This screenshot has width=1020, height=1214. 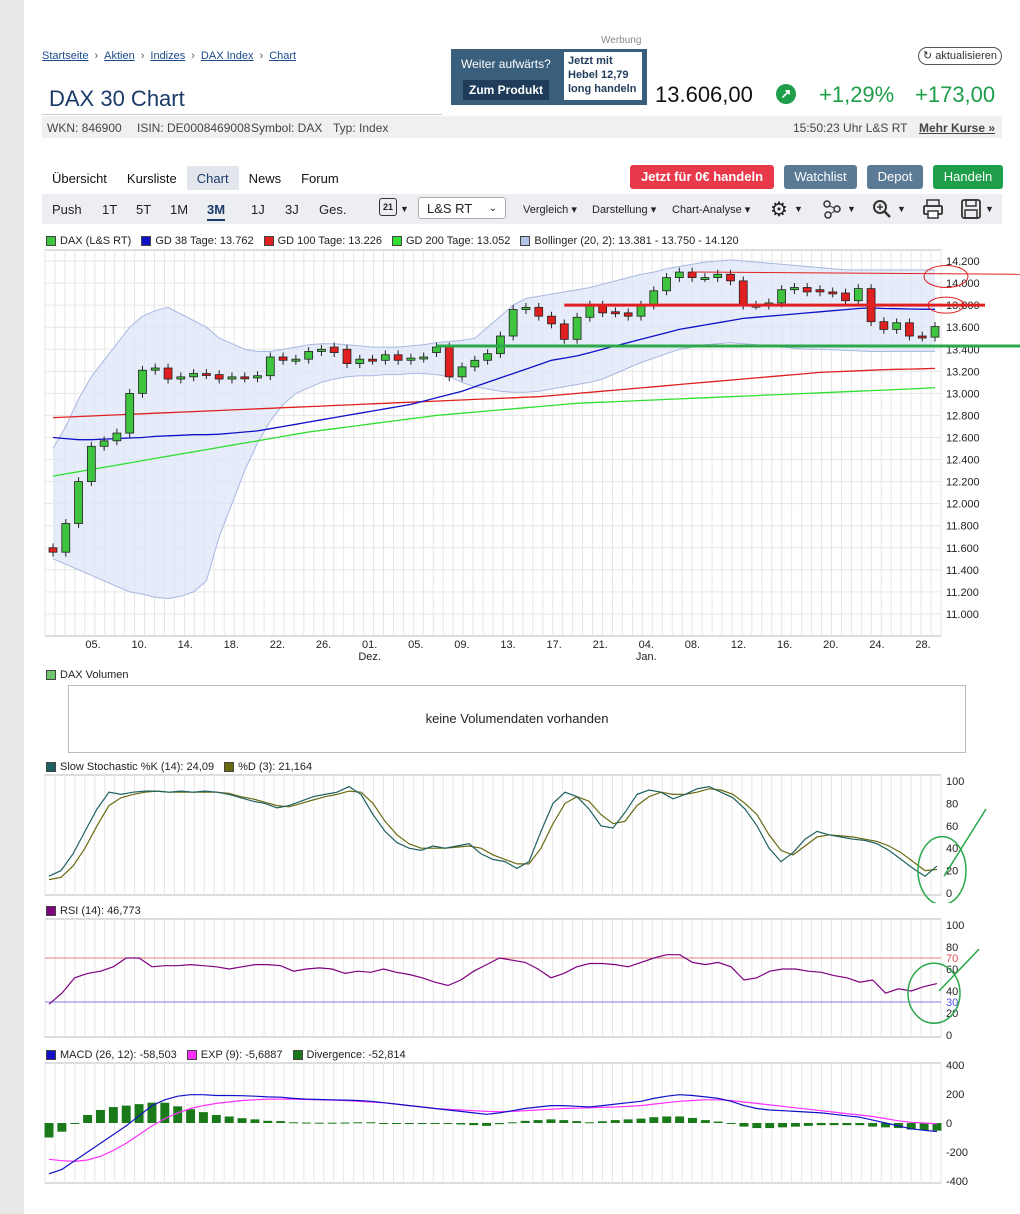 What do you see at coordinates (711, 209) in the screenshot?
I see `analysis-dropdown: Chart-Analyse ▾` at bounding box center [711, 209].